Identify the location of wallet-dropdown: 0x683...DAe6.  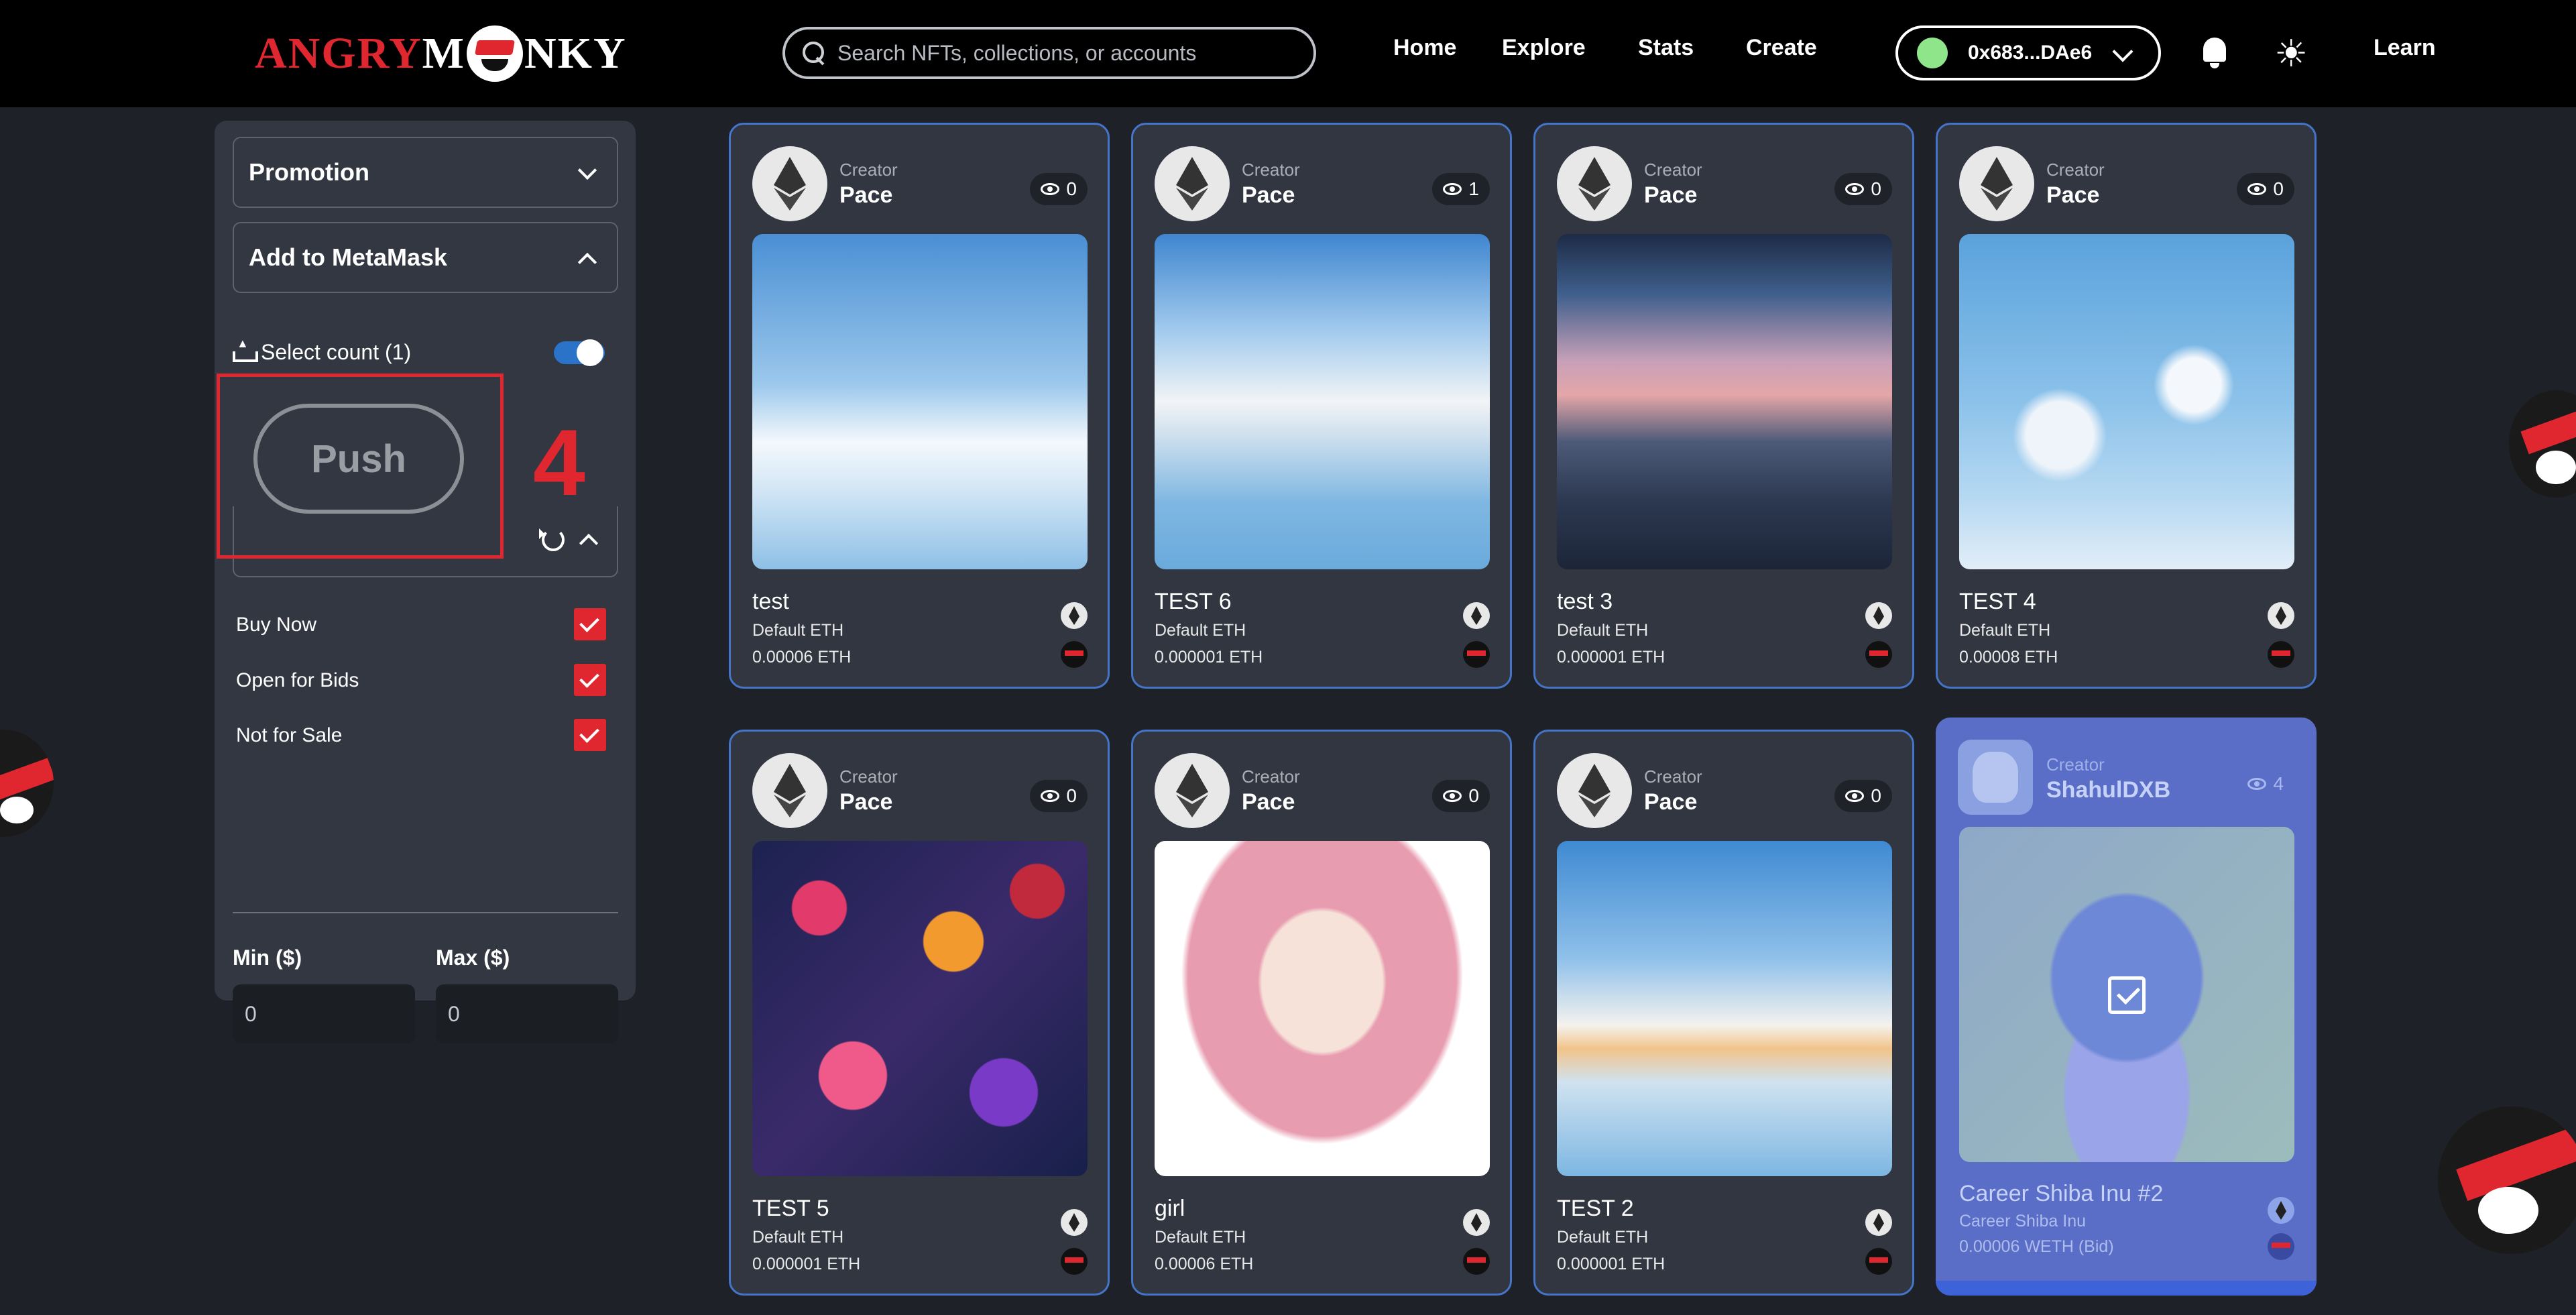
(2028, 52).